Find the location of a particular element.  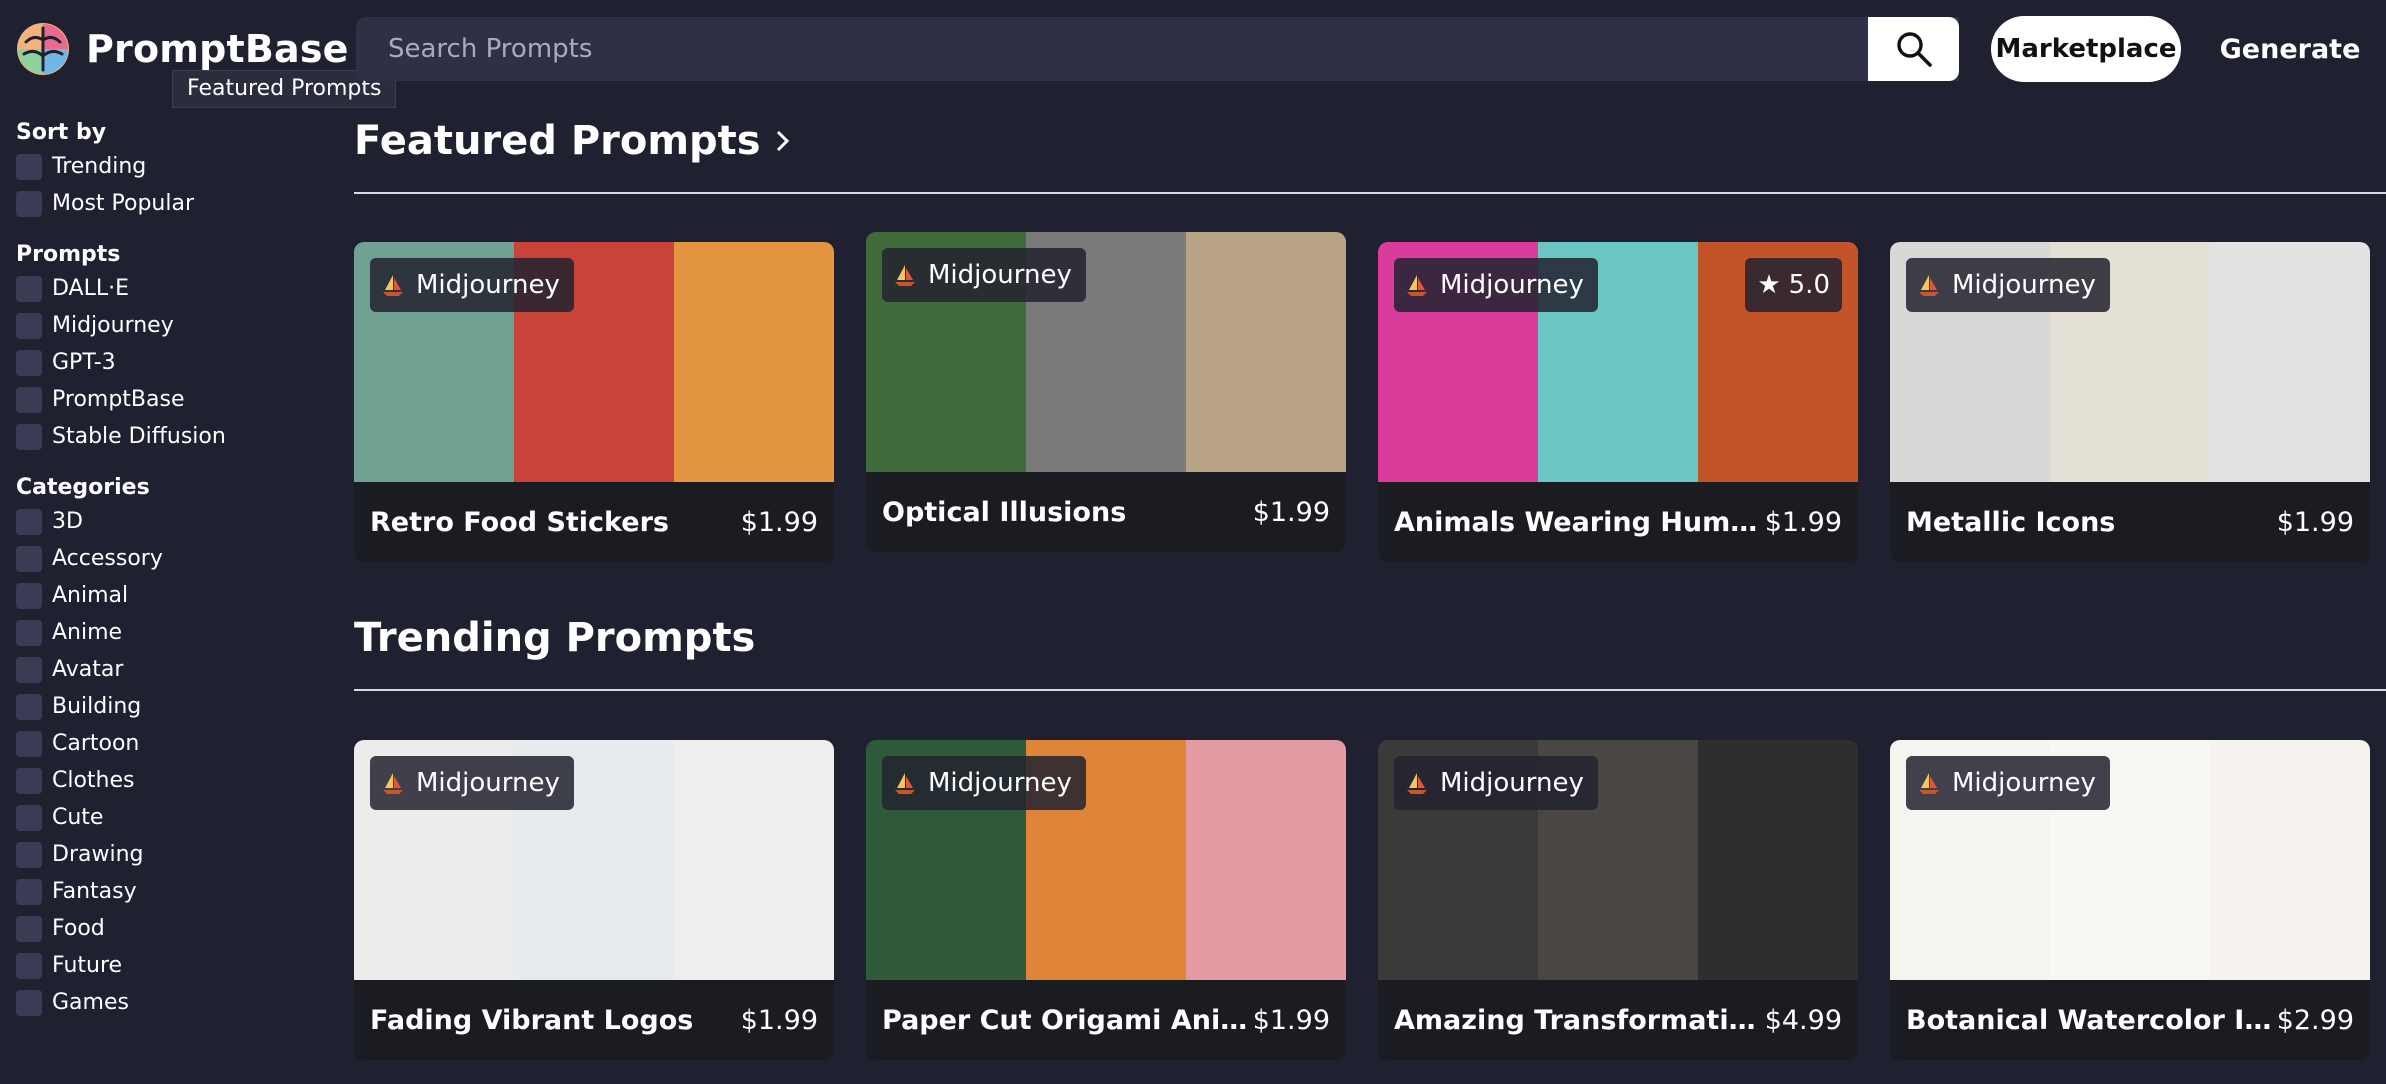

card-footer: Paper Cut Origami Animals $1.99 is located at coordinates (1106, 1020).